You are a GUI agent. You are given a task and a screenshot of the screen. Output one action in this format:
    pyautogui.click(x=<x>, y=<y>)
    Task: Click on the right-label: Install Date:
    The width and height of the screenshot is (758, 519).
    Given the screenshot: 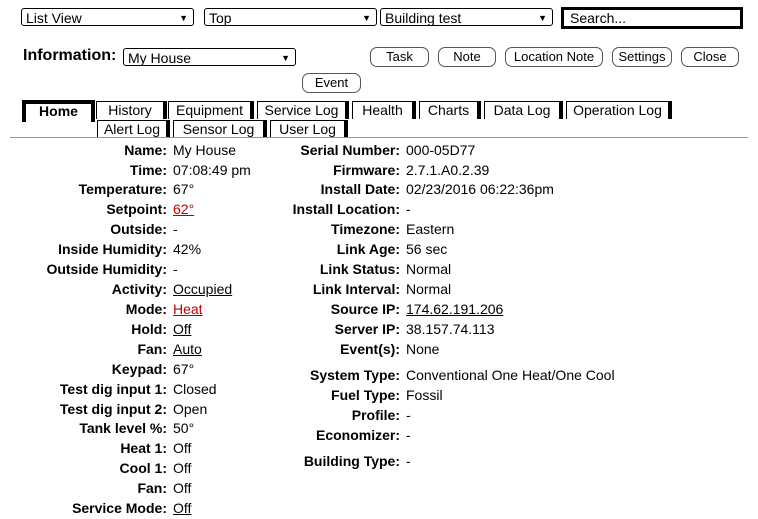 What is the action you would take?
    pyautogui.click(x=360, y=189)
    